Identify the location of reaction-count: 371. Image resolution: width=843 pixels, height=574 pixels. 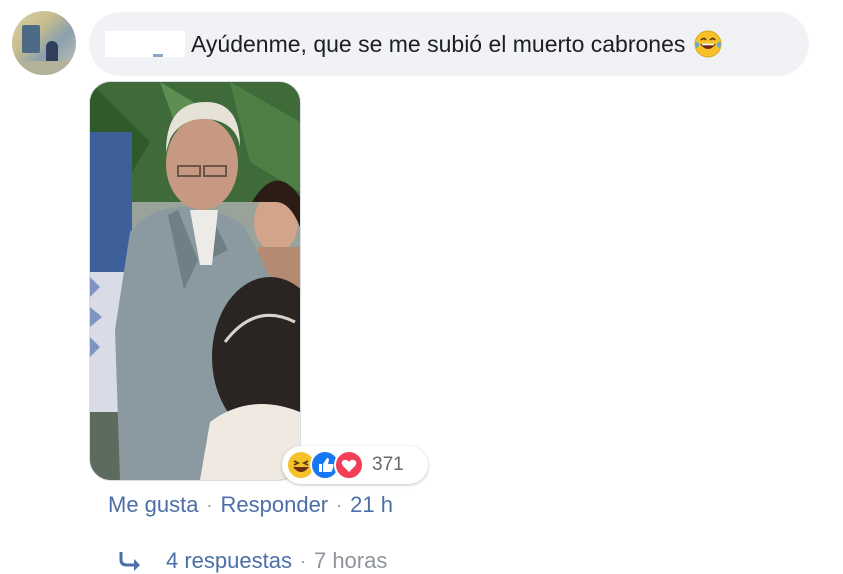
(388, 464).